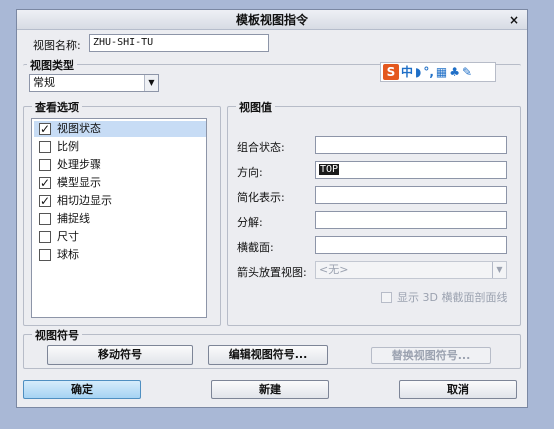 This screenshot has width=554, height=429. What do you see at coordinates (120, 129) in the screenshot?
I see `list-item-view-state: ✓ 视图状态` at bounding box center [120, 129].